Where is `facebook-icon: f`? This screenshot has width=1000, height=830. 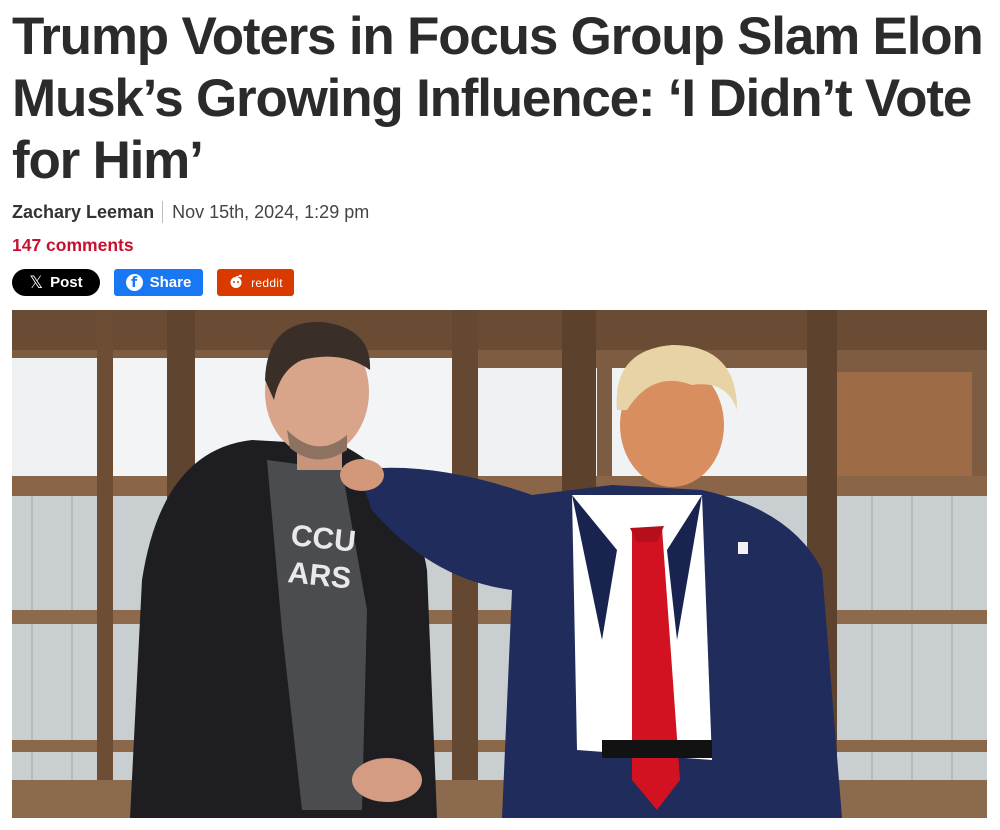 facebook-icon: f is located at coordinates (134, 282).